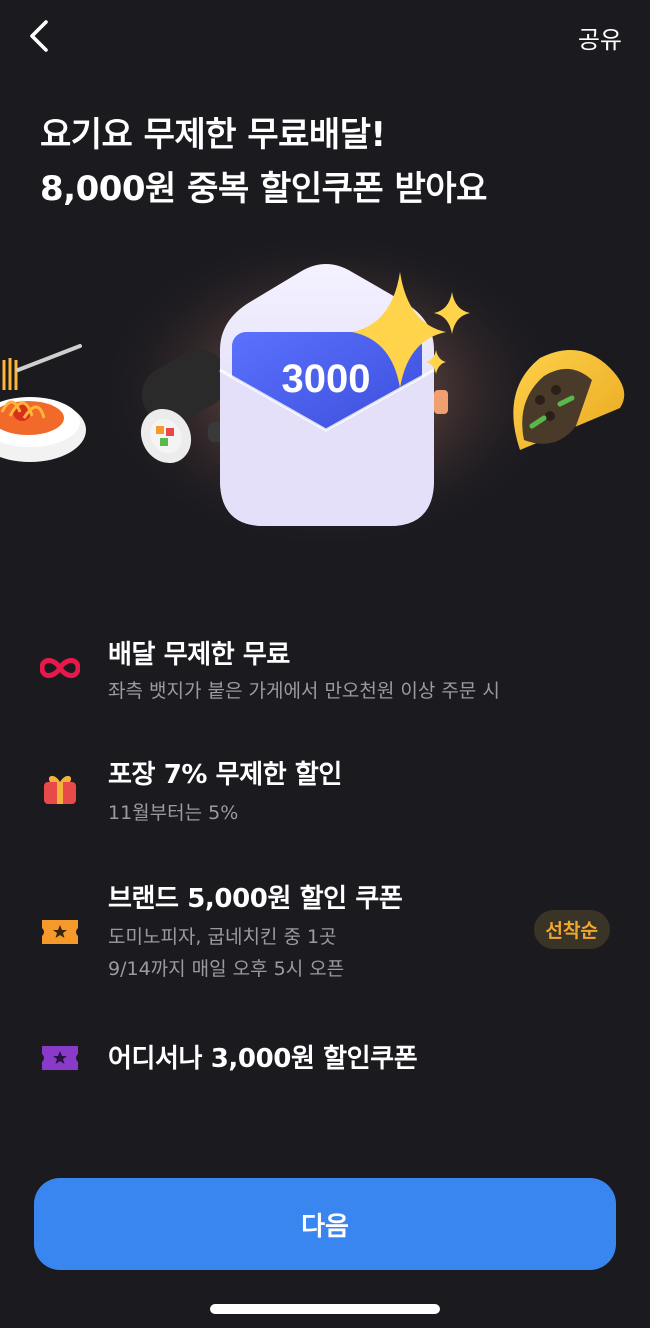  I want to click on benefit-description: 좌측 뱃지가 붙은 가게에서 만오천원 이상 주문 시, so click(304, 691).